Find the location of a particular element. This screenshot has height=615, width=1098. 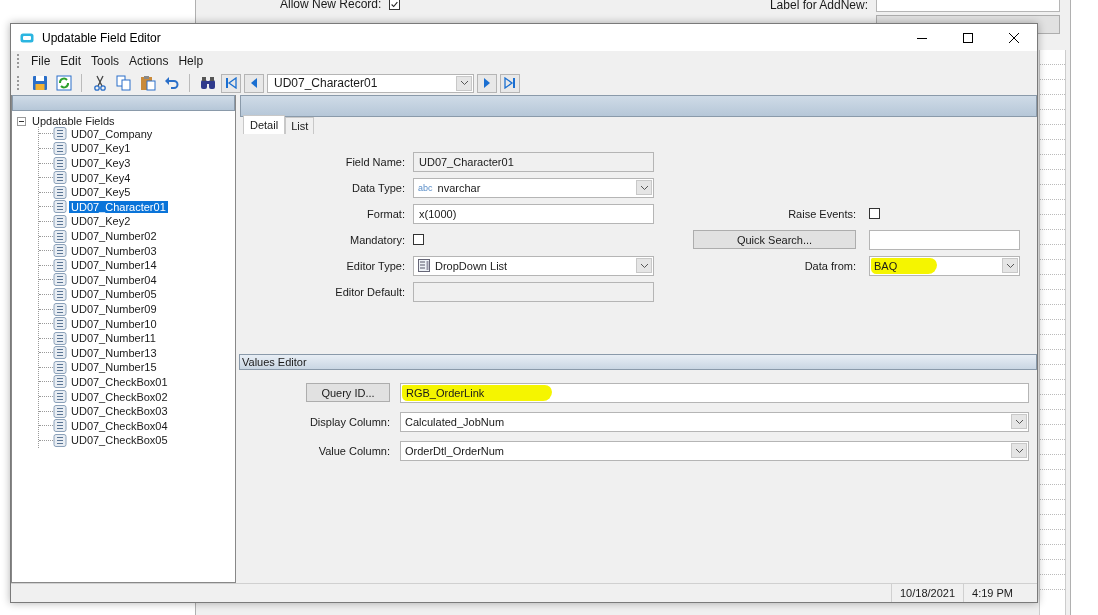

tree-item: UD07_CheckBox03 is located at coordinates (119, 411).